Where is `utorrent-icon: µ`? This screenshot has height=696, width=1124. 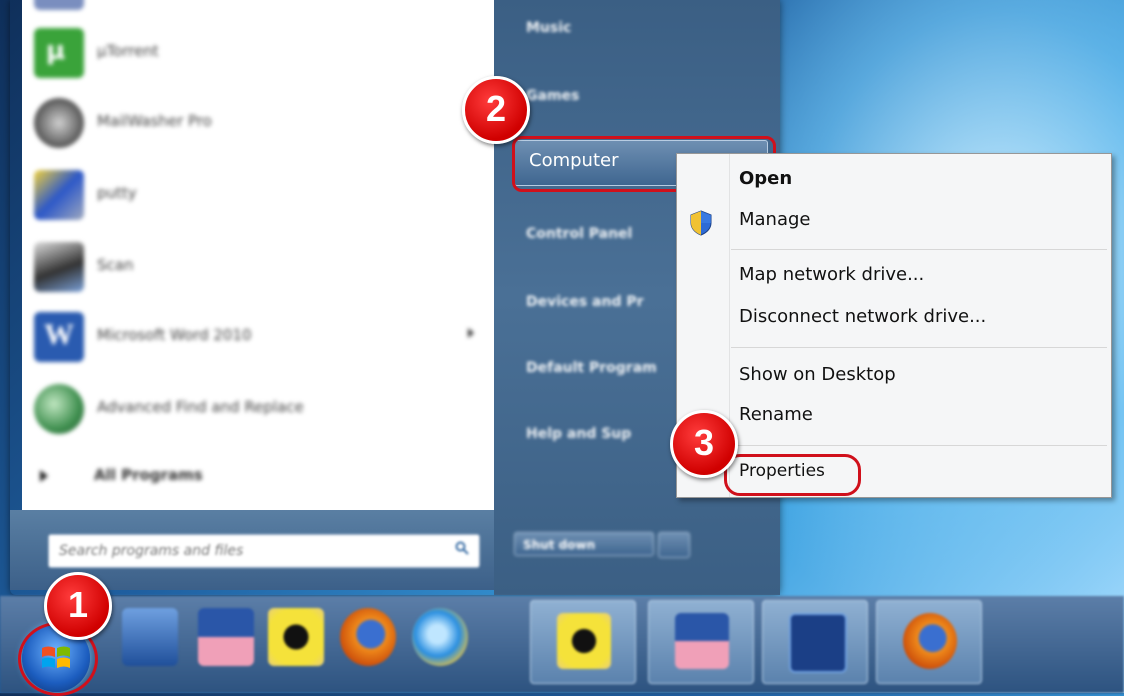
utorrent-icon: µ is located at coordinates (59, 53).